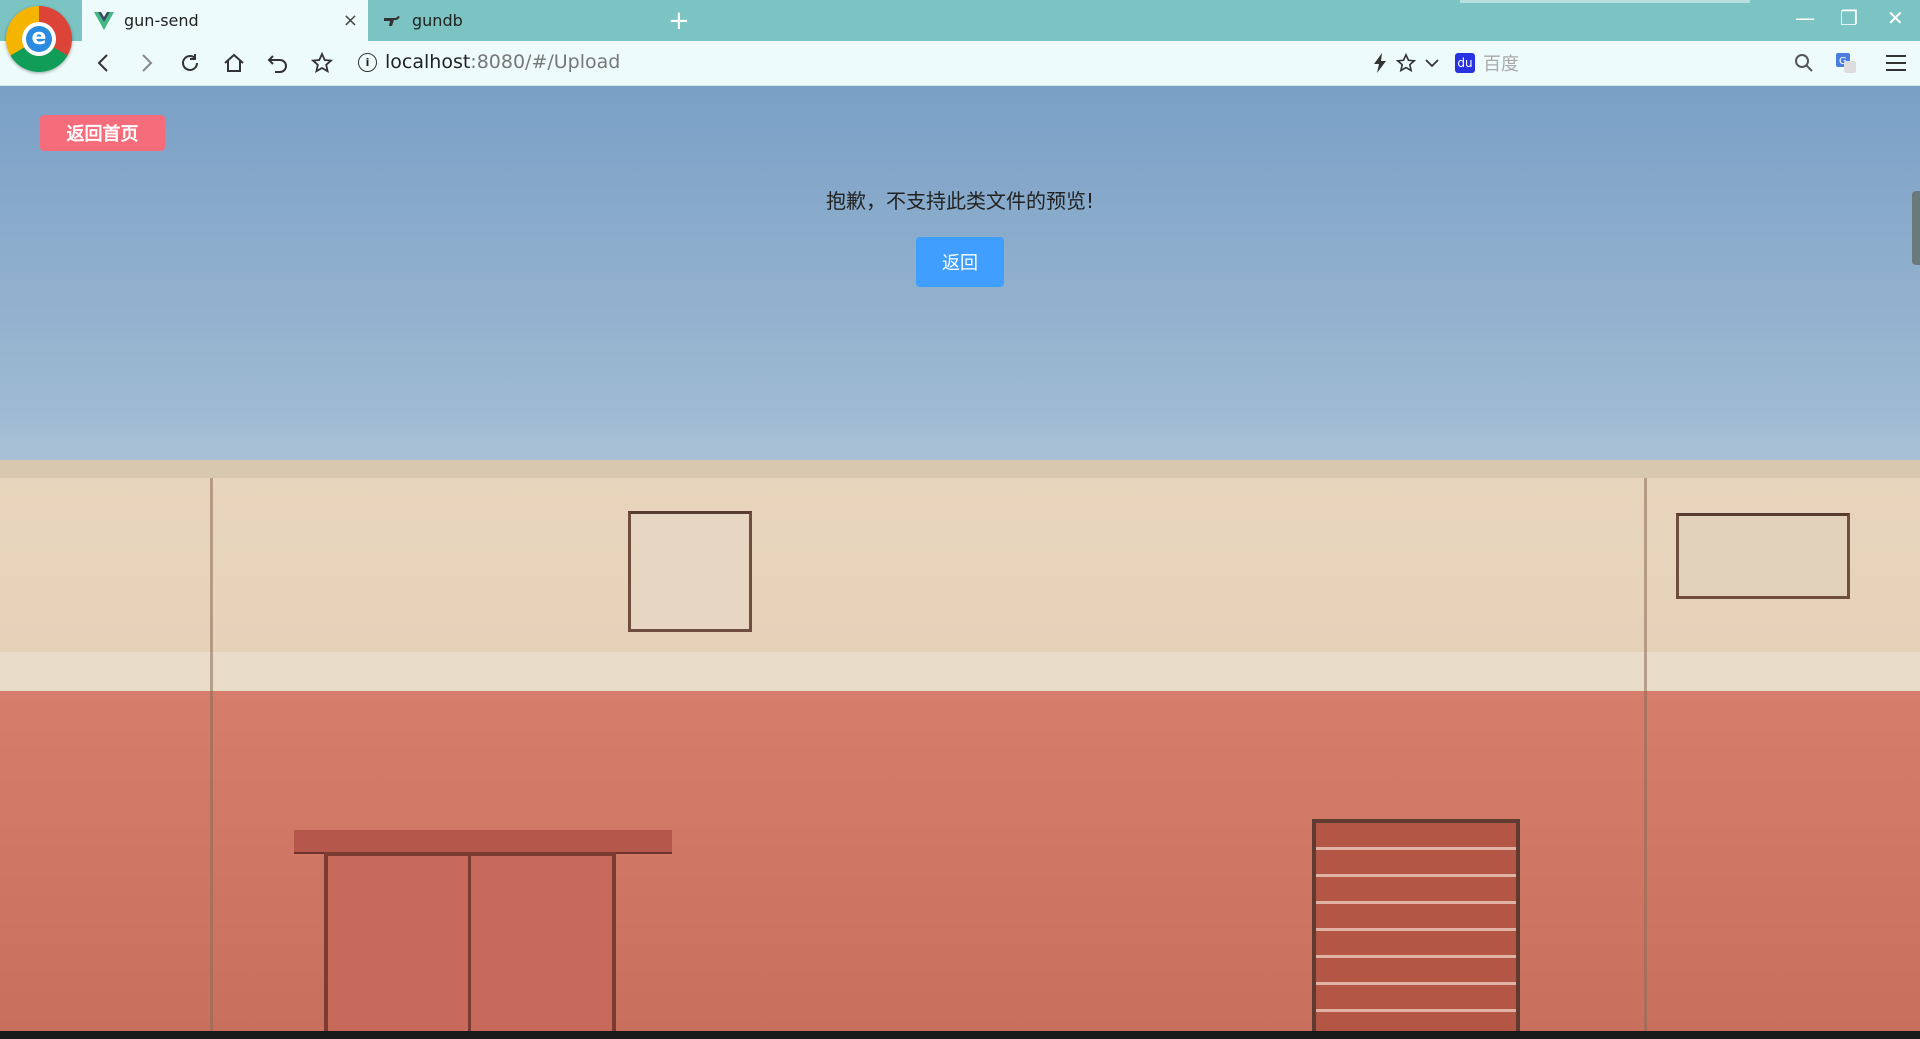 The image size is (1920, 1039). What do you see at coordinates (960, 201) in the screenshot?
I see `unsupported-preview-message: 抱歉，不支持此类文件的预览!` at bounding box center [960, 201].